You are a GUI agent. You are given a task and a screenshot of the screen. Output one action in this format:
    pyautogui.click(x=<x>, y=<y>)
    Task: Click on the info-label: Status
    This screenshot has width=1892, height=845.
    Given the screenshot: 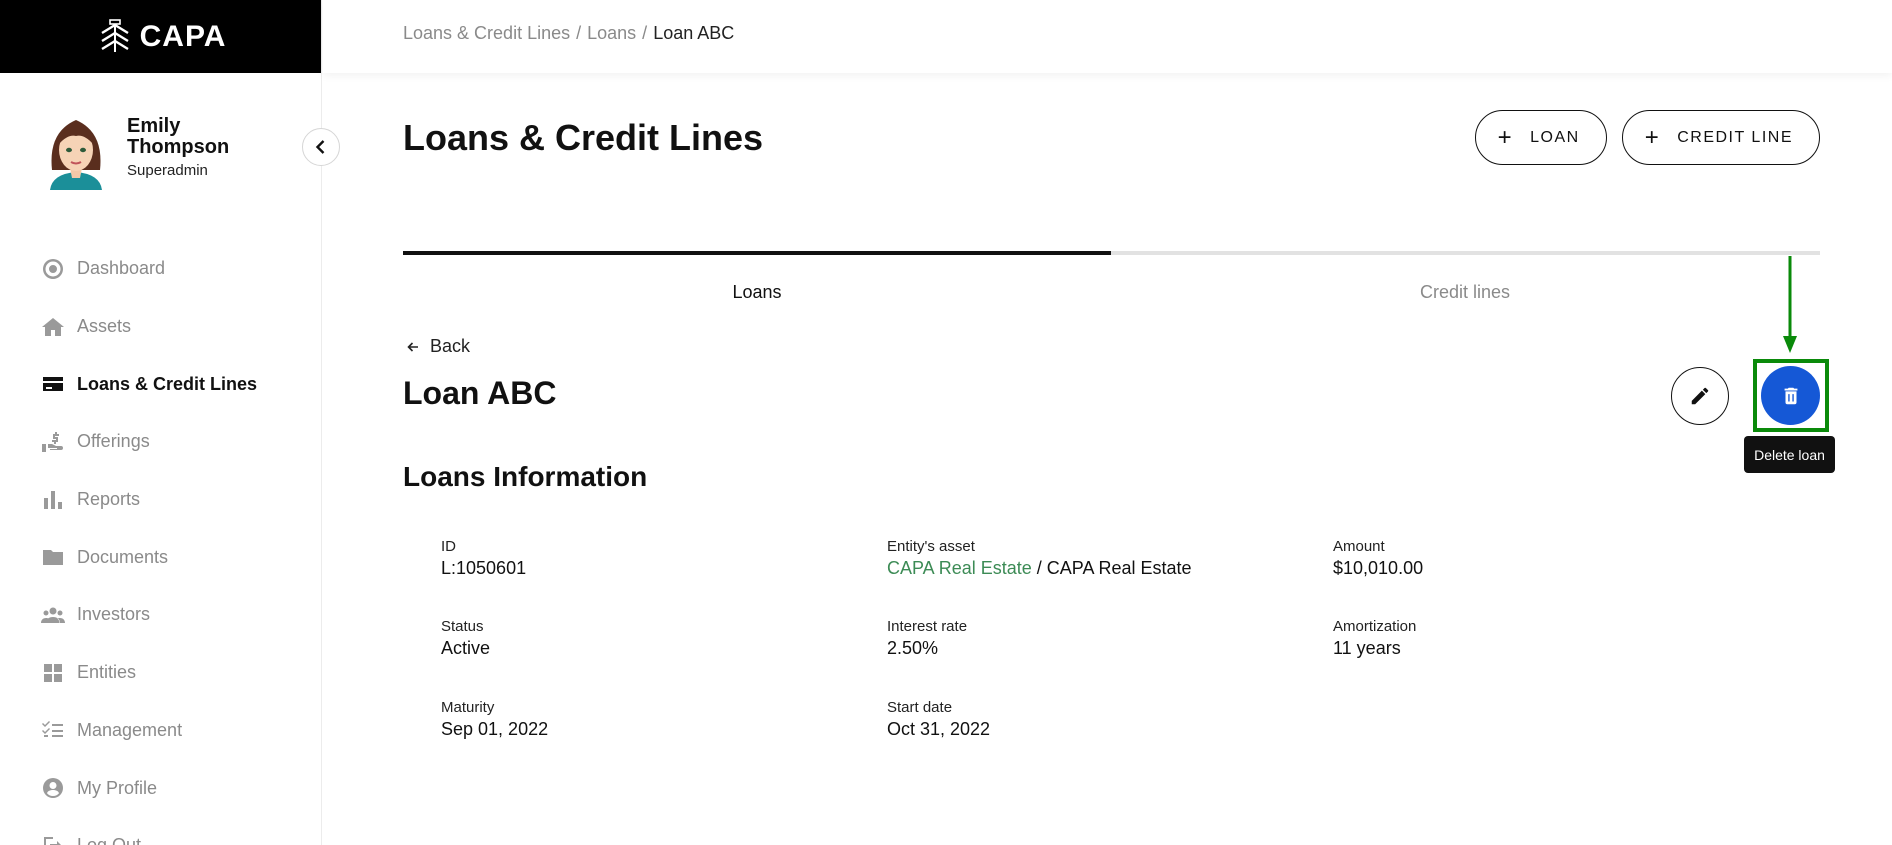 What is the action you would take?
    pyautogui.click(x=462, y=626)
    